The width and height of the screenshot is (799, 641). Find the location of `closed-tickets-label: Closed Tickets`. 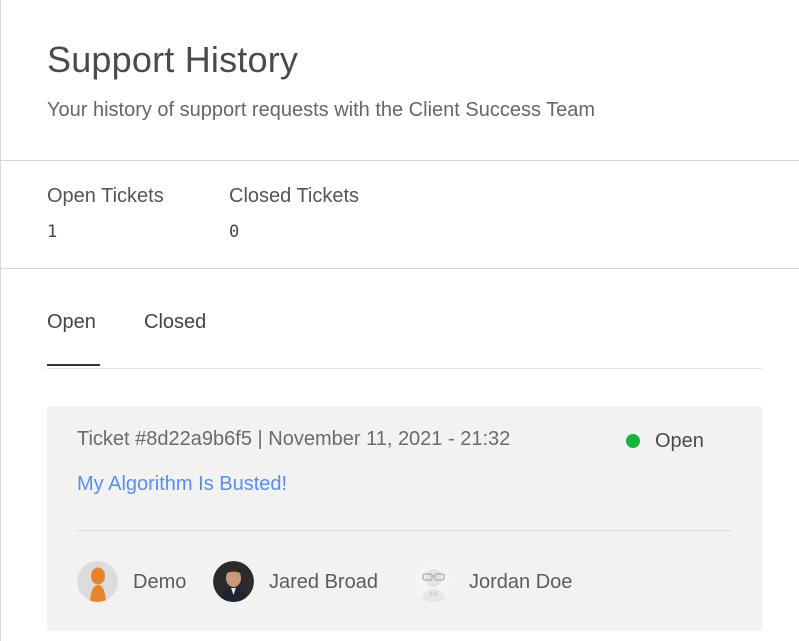

closed-tickets-label: Closed Tickets is located at coordinates (294, 196).